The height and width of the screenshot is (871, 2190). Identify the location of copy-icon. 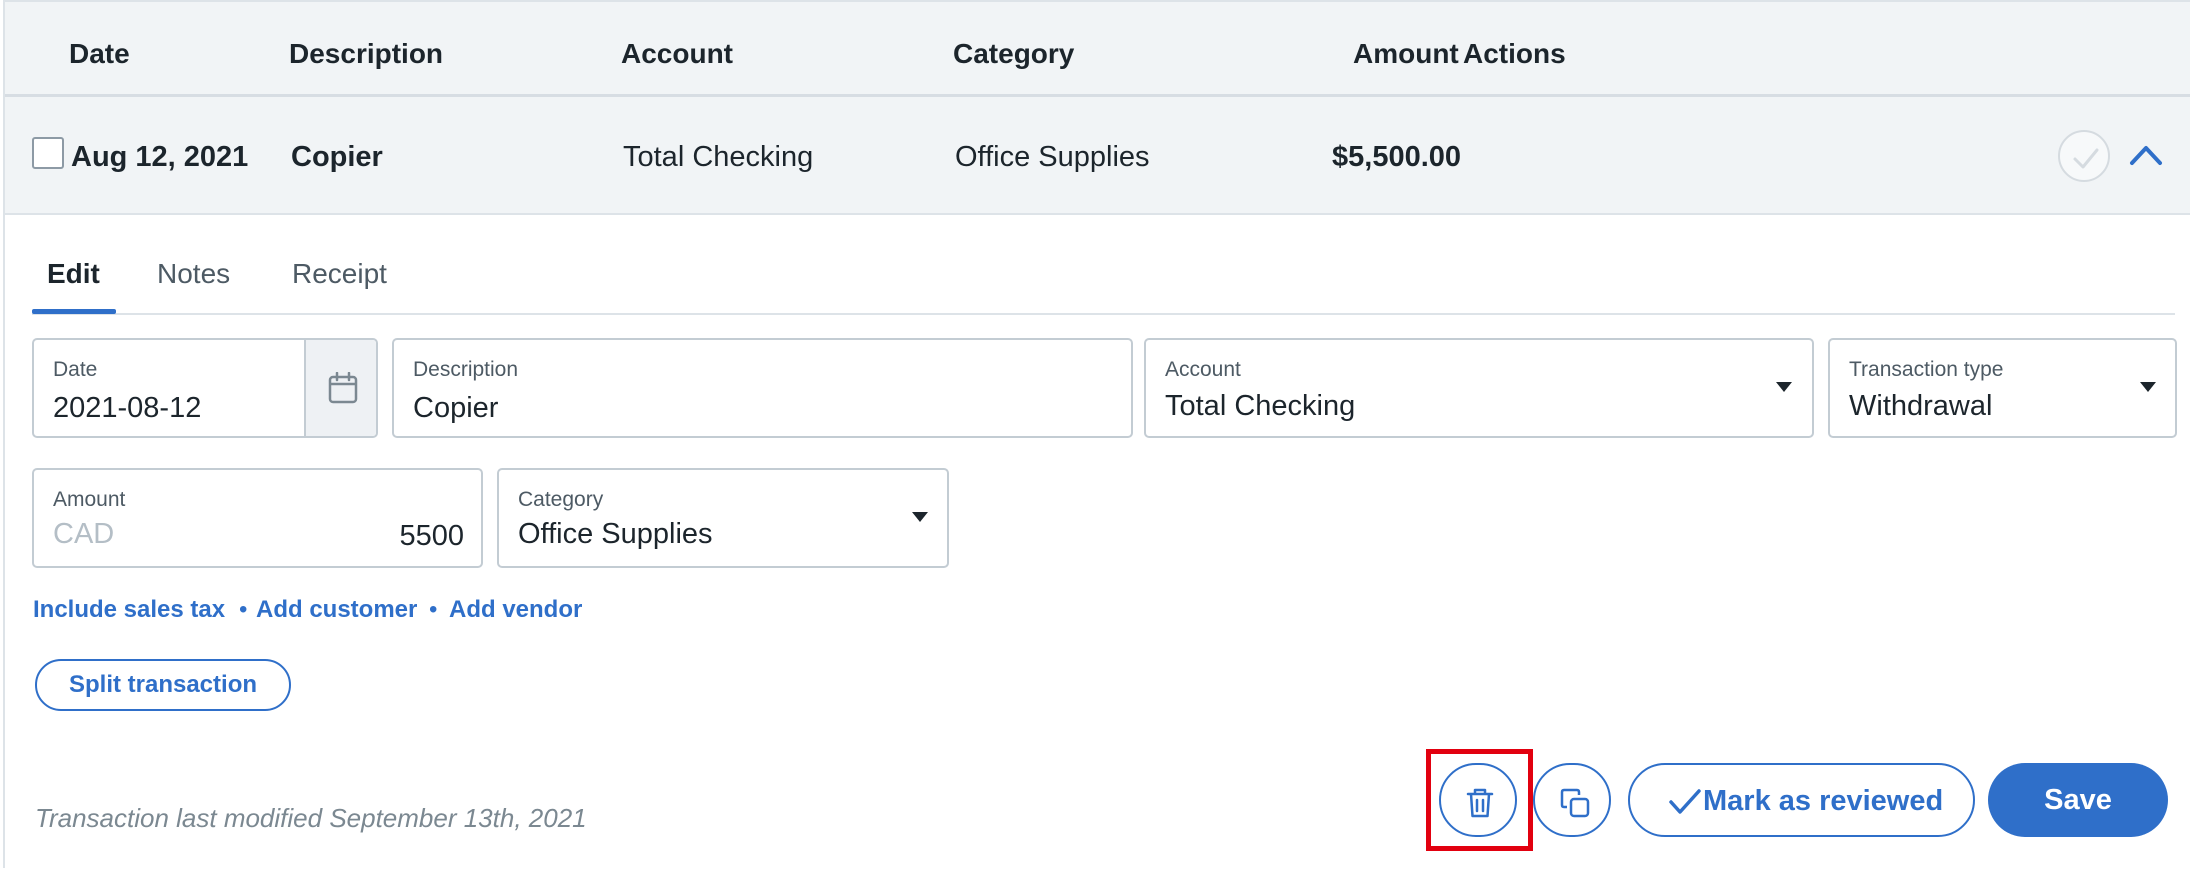
(1575, 803).